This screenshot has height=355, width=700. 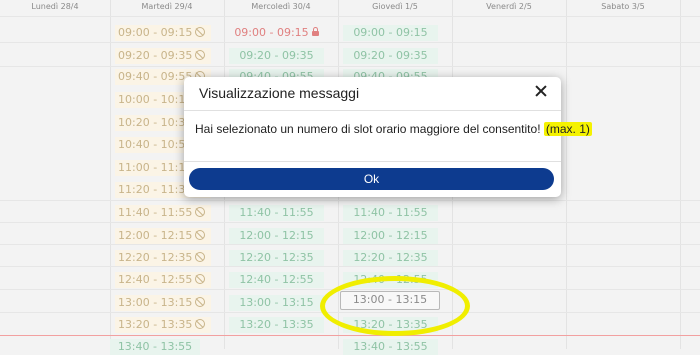 What do you see at coordinates (155, 144) in the screenshot?
I see `slot-time: 10:40 - 10:55` at bounding box center [155, 144].